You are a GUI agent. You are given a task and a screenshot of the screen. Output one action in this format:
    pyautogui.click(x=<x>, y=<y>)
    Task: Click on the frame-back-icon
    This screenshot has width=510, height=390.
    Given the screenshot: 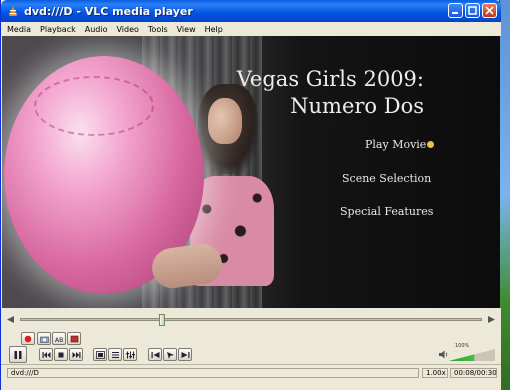 What is the action you would take?
    pyautogui.click(x=155, y=354)
    